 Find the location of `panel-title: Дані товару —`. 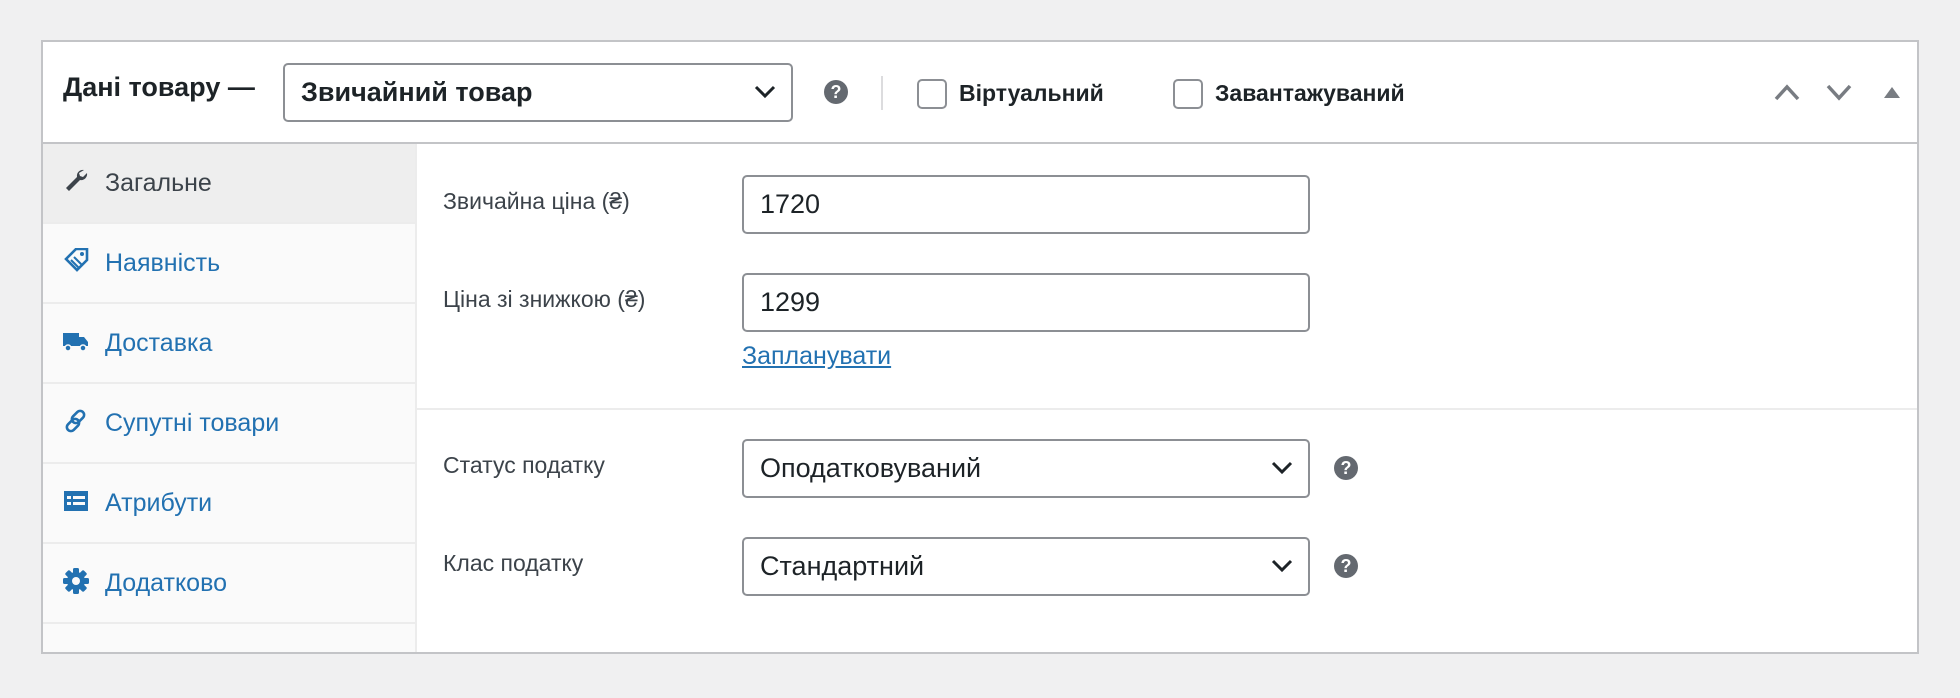

panel-title: Дані товару — is located at coordinates (159, 87).